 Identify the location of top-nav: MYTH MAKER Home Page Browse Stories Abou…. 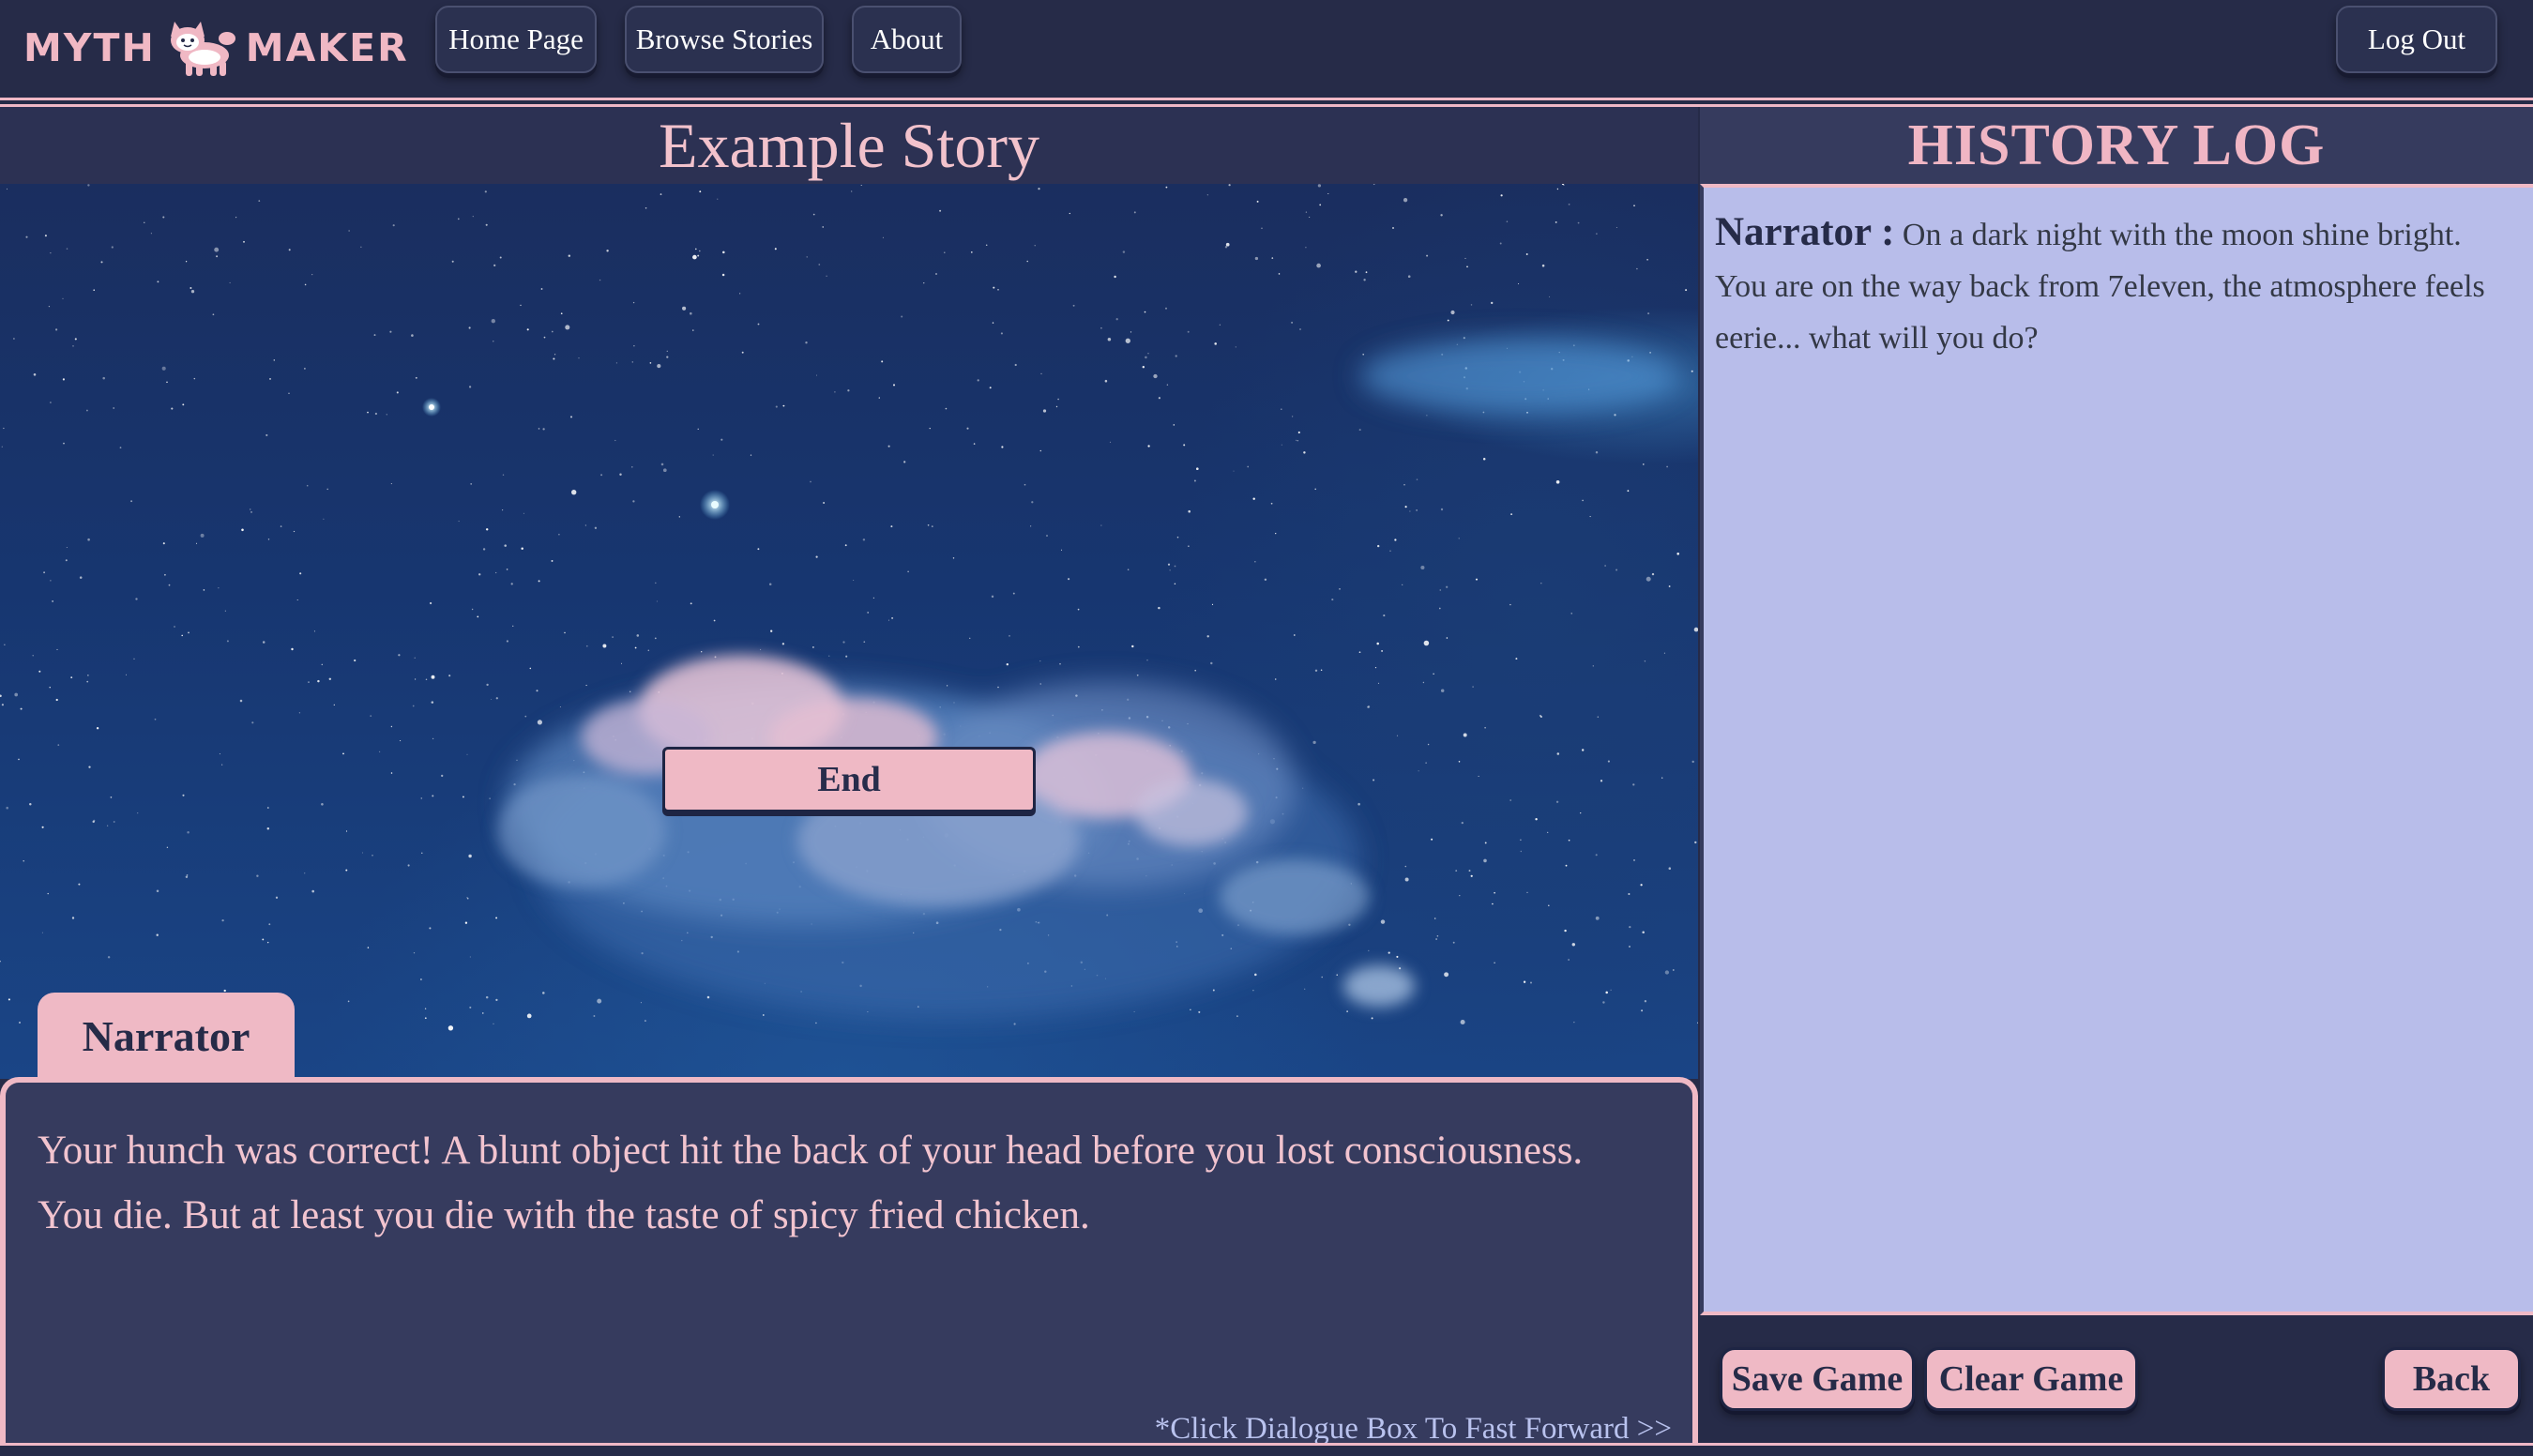
(1266, 49).